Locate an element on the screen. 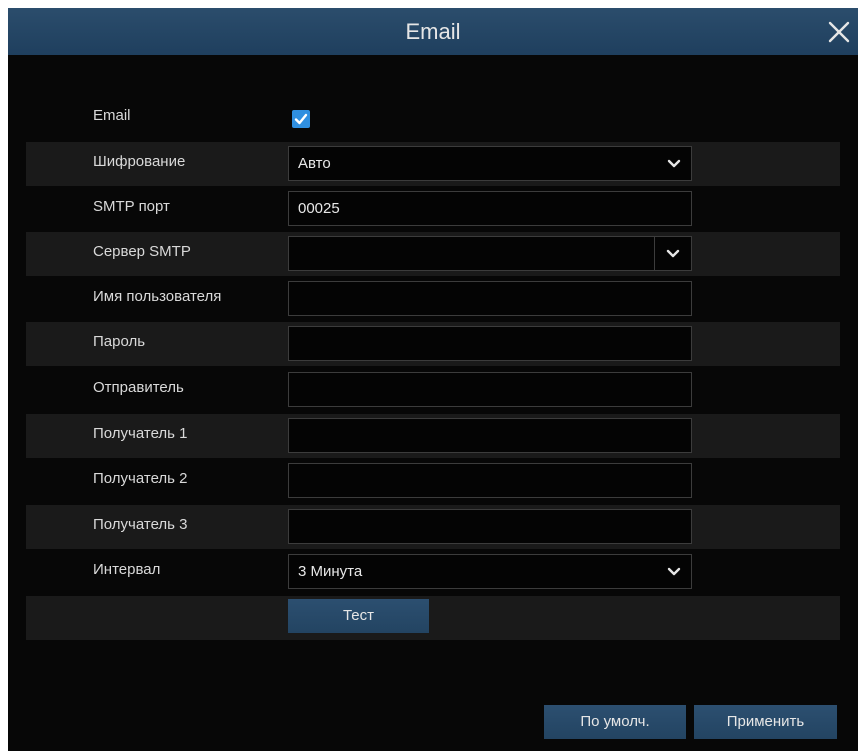 This screenshot has width=860, height=751. close-button is located at coordinates (839, 32).